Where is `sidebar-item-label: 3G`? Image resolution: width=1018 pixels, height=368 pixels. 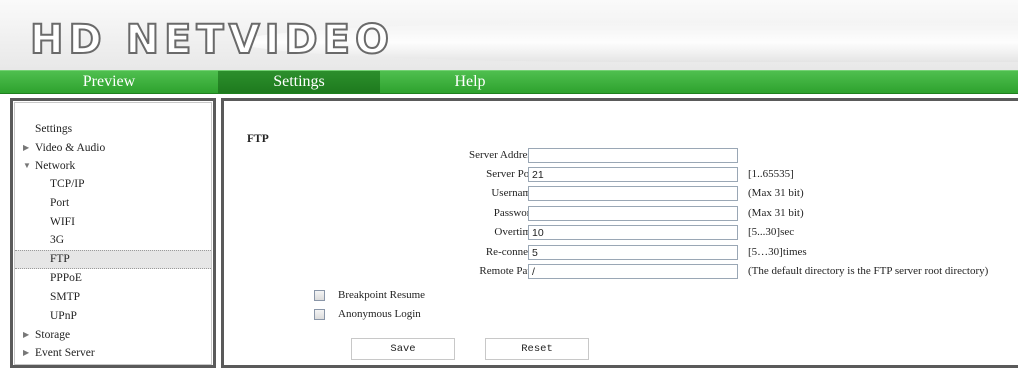 sidebar-item-label: 3G is located at coordinates (57, 240).